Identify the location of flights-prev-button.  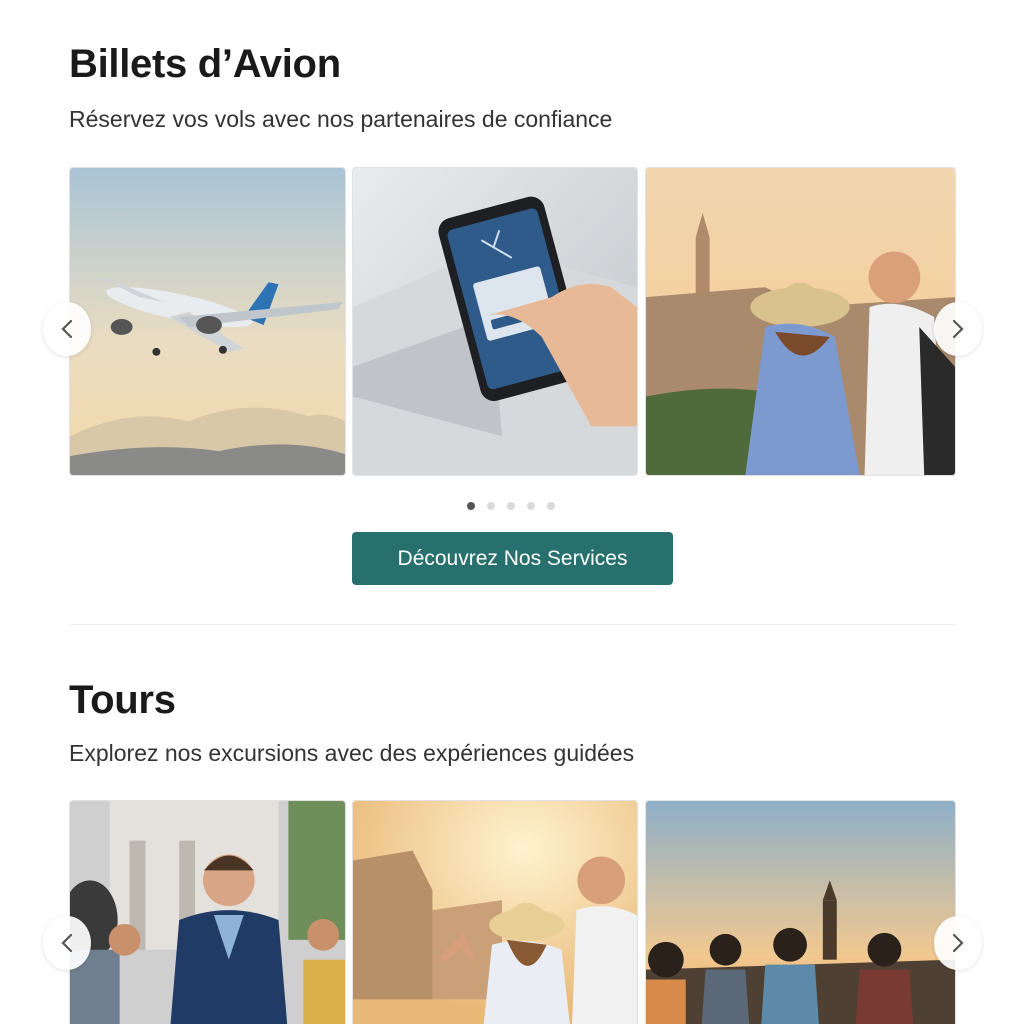
(67, 329).